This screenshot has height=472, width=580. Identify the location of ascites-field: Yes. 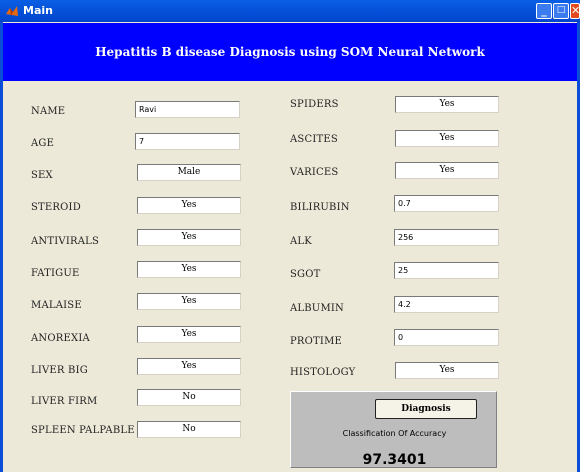
(447, 138).